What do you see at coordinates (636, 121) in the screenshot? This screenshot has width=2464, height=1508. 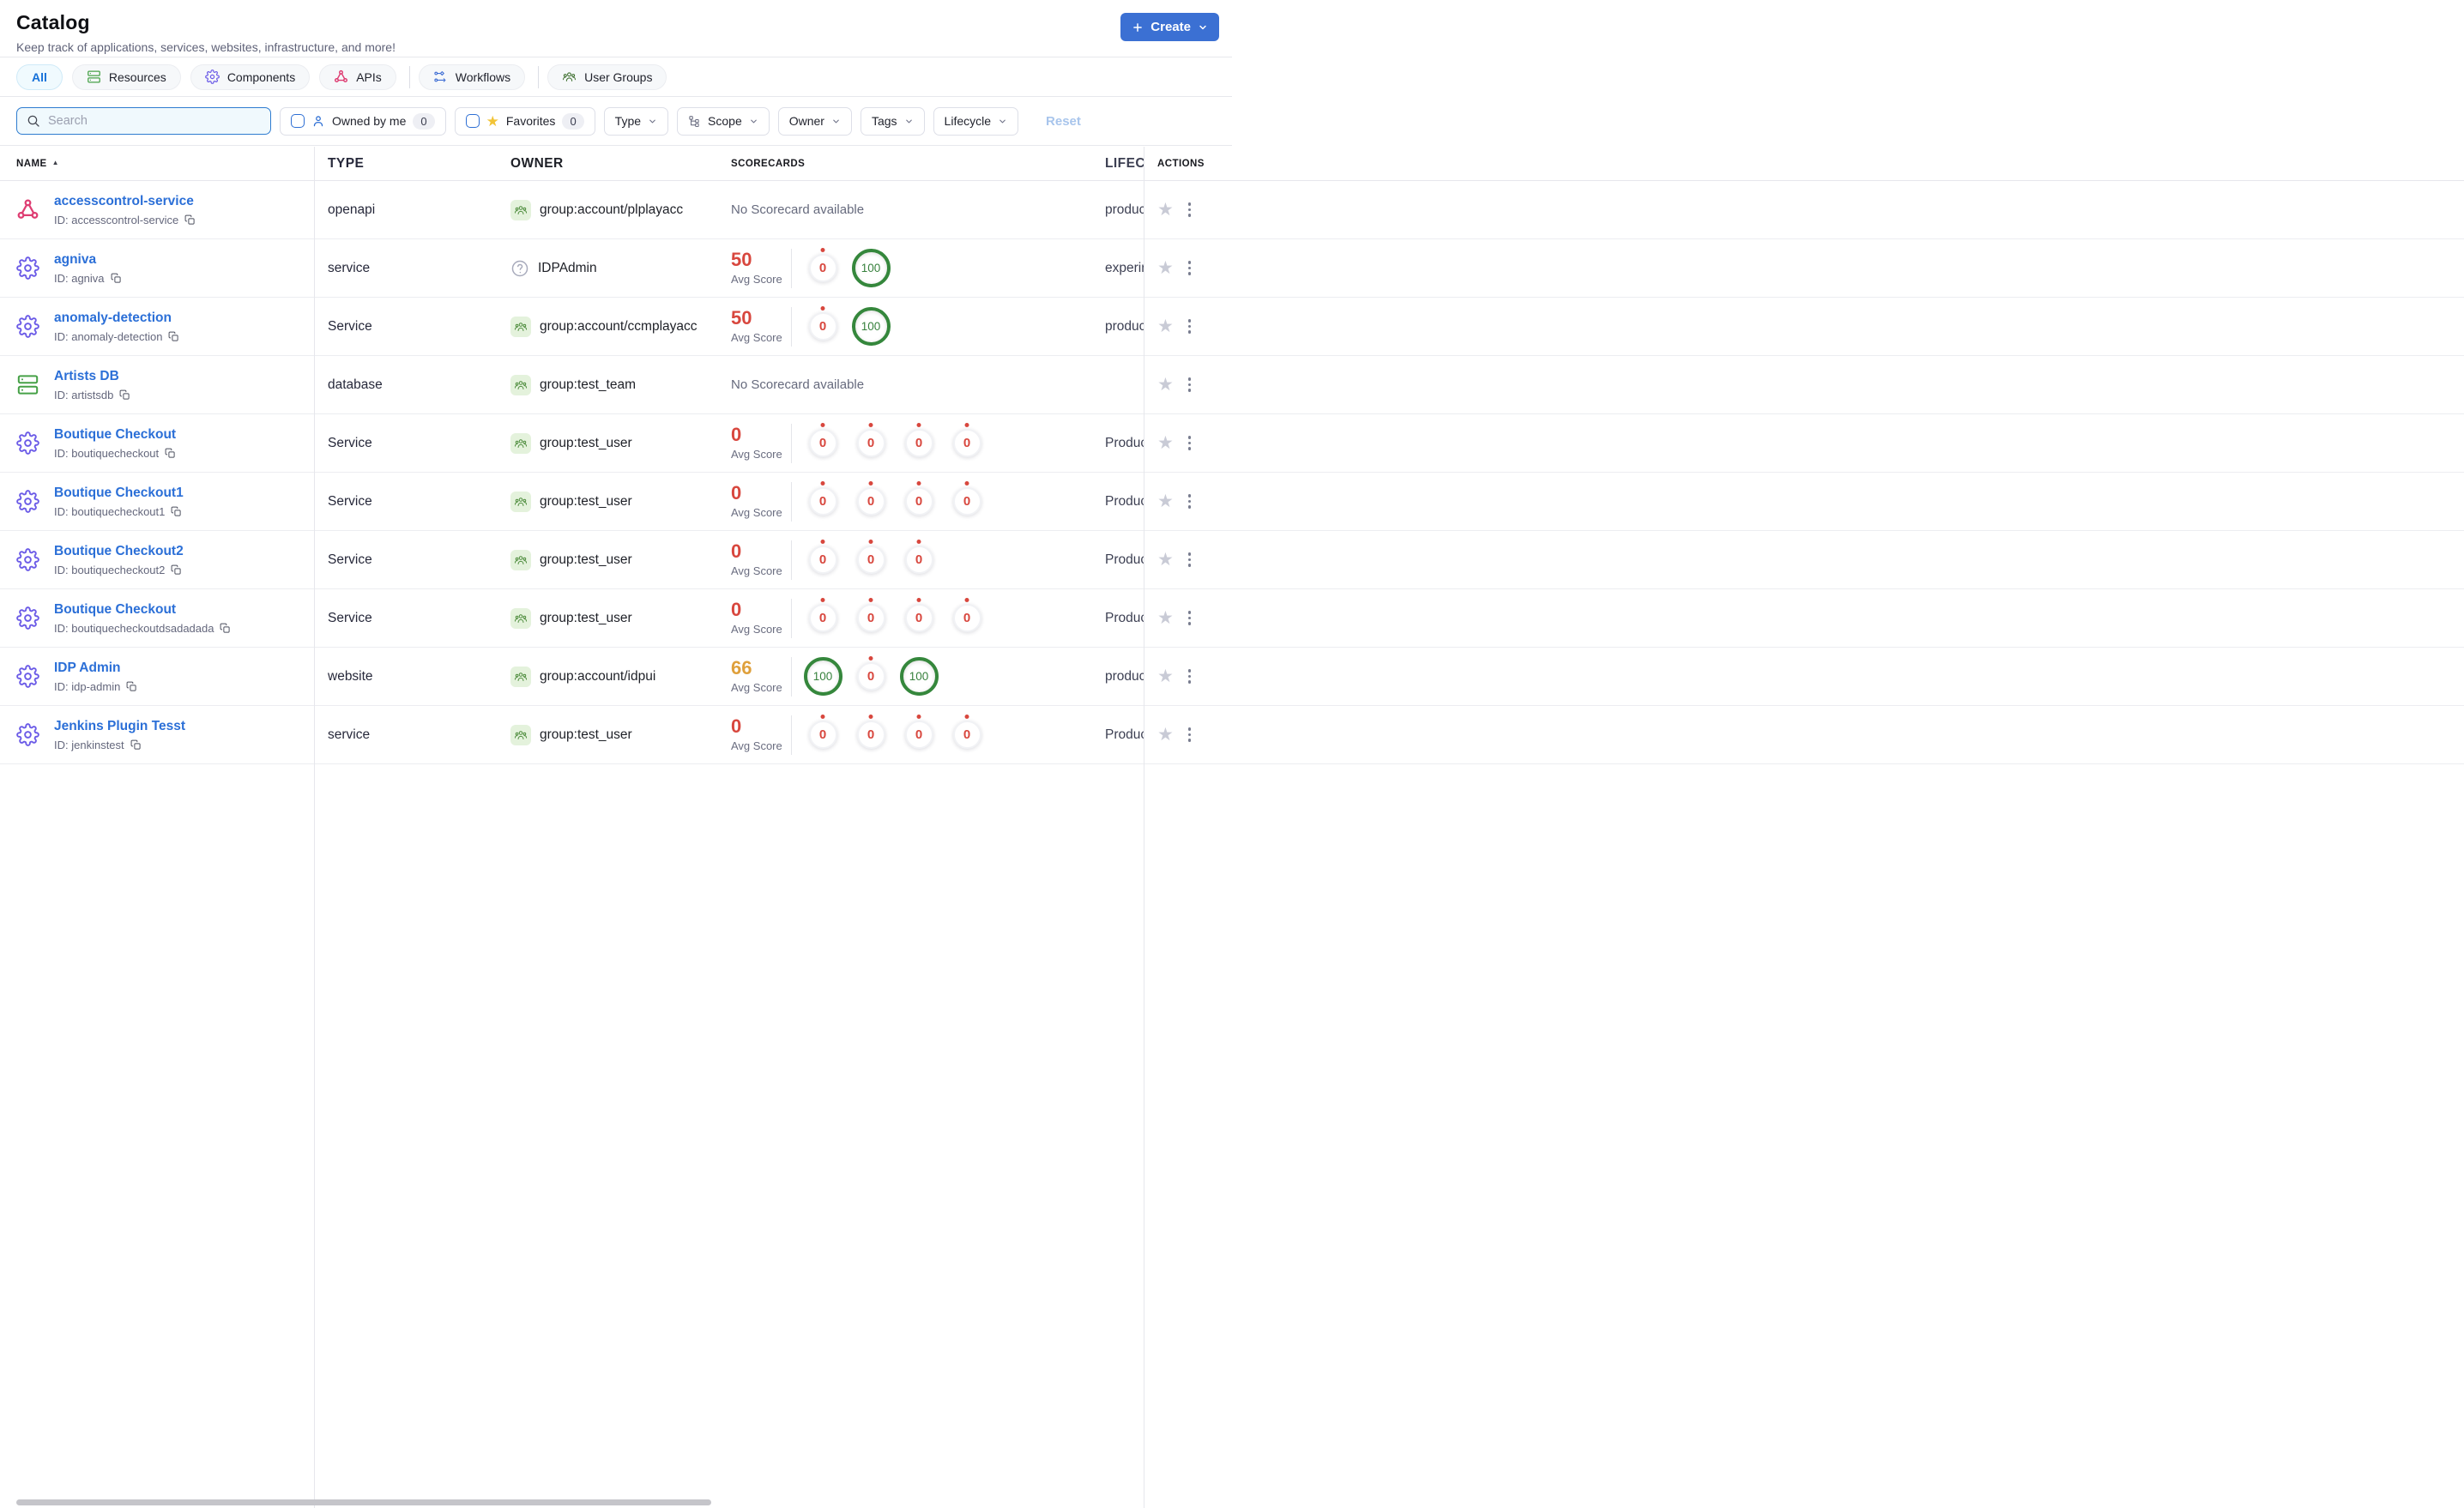 I see `type-filter-dropdown: Type` at bounding box center [636, 121].